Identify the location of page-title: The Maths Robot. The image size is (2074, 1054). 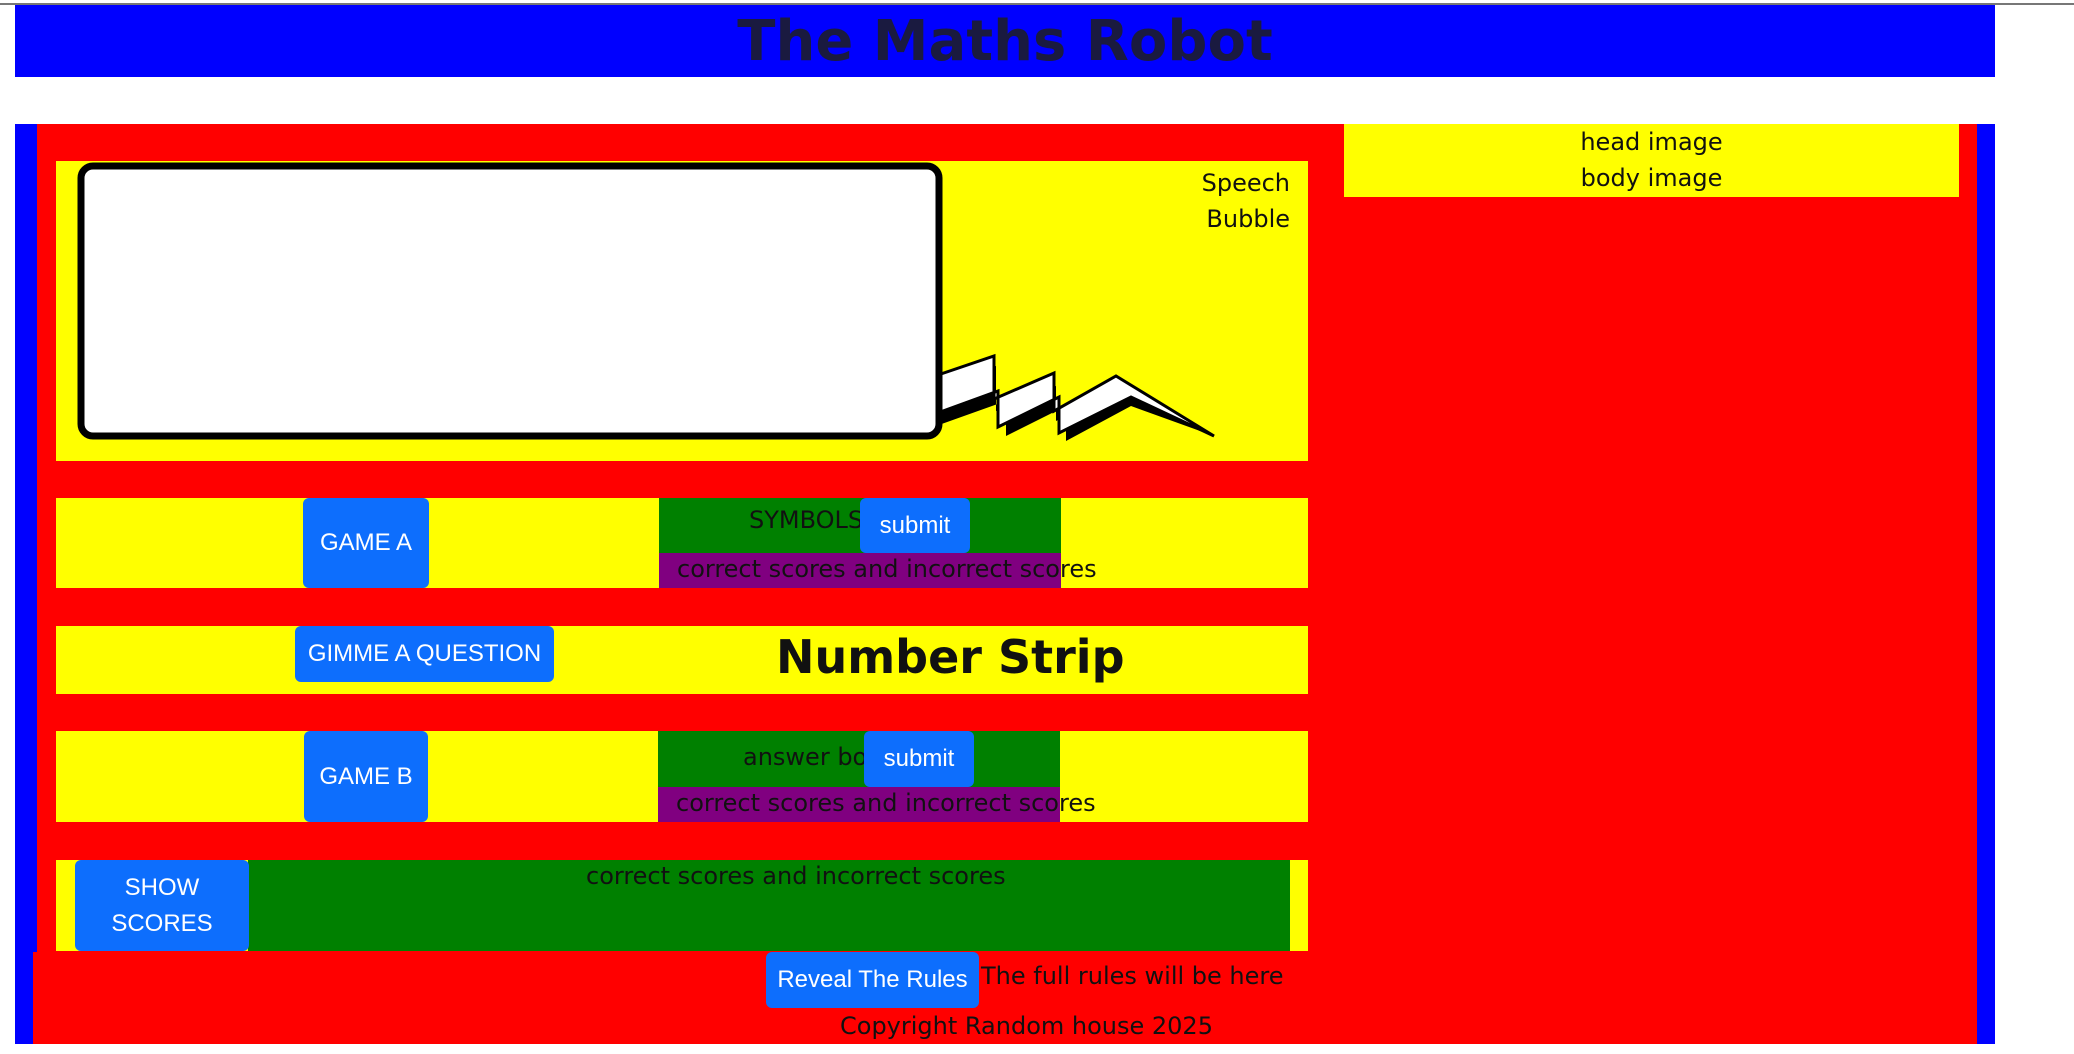
(1005, 41).